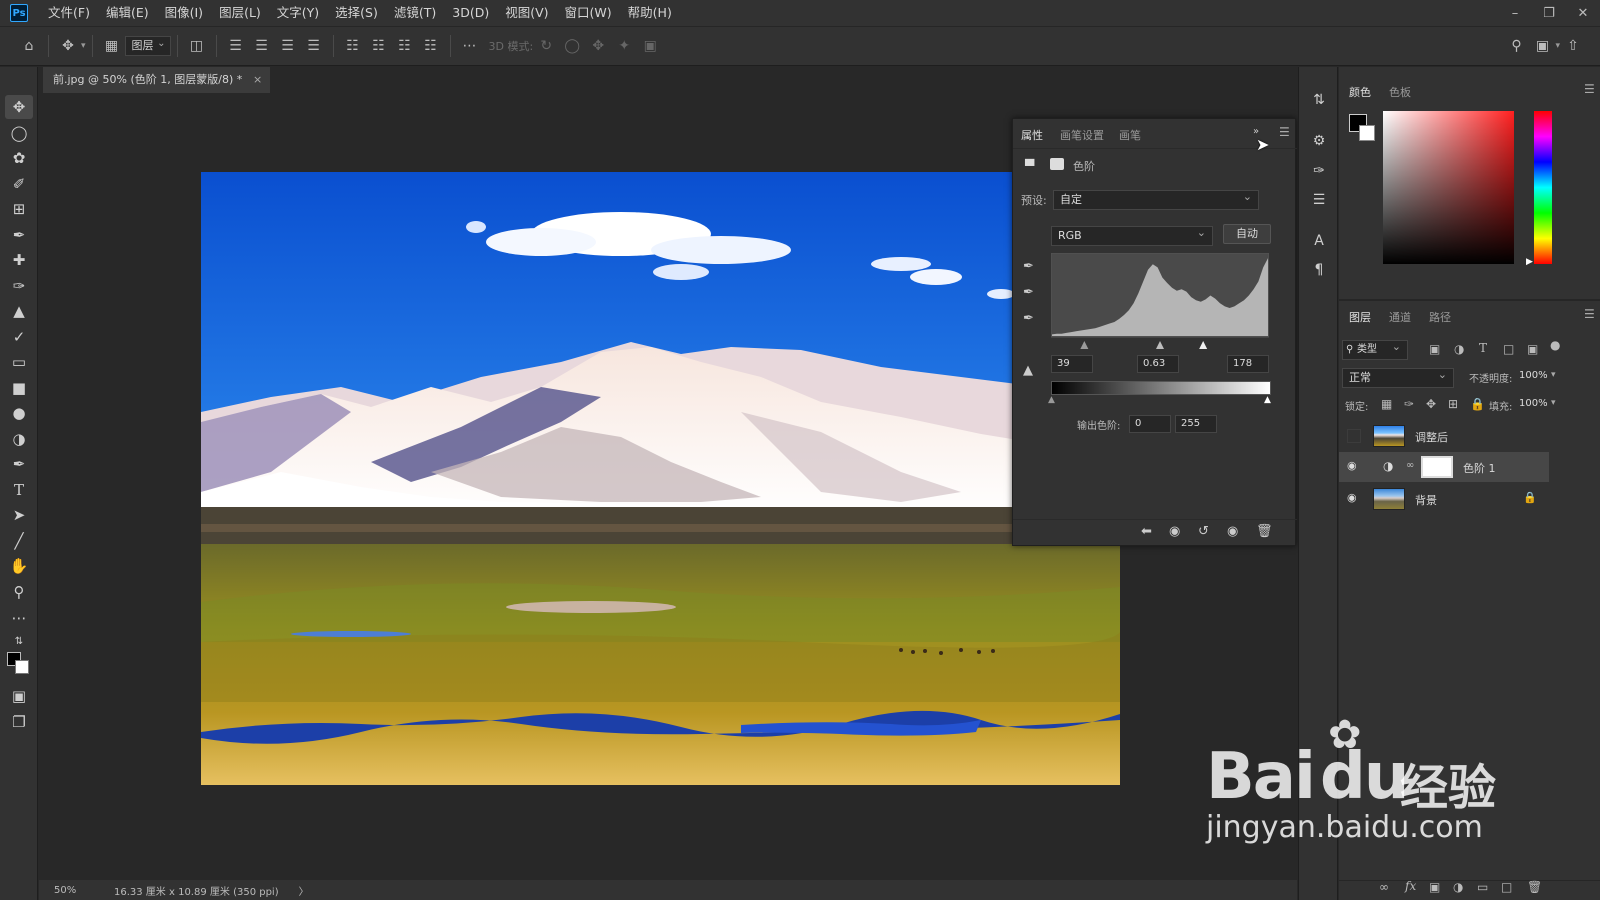 Image resolution: width=1600 pixels, height=900 pixels. I want to click on zoom-level: 50%, so click(84, 890).